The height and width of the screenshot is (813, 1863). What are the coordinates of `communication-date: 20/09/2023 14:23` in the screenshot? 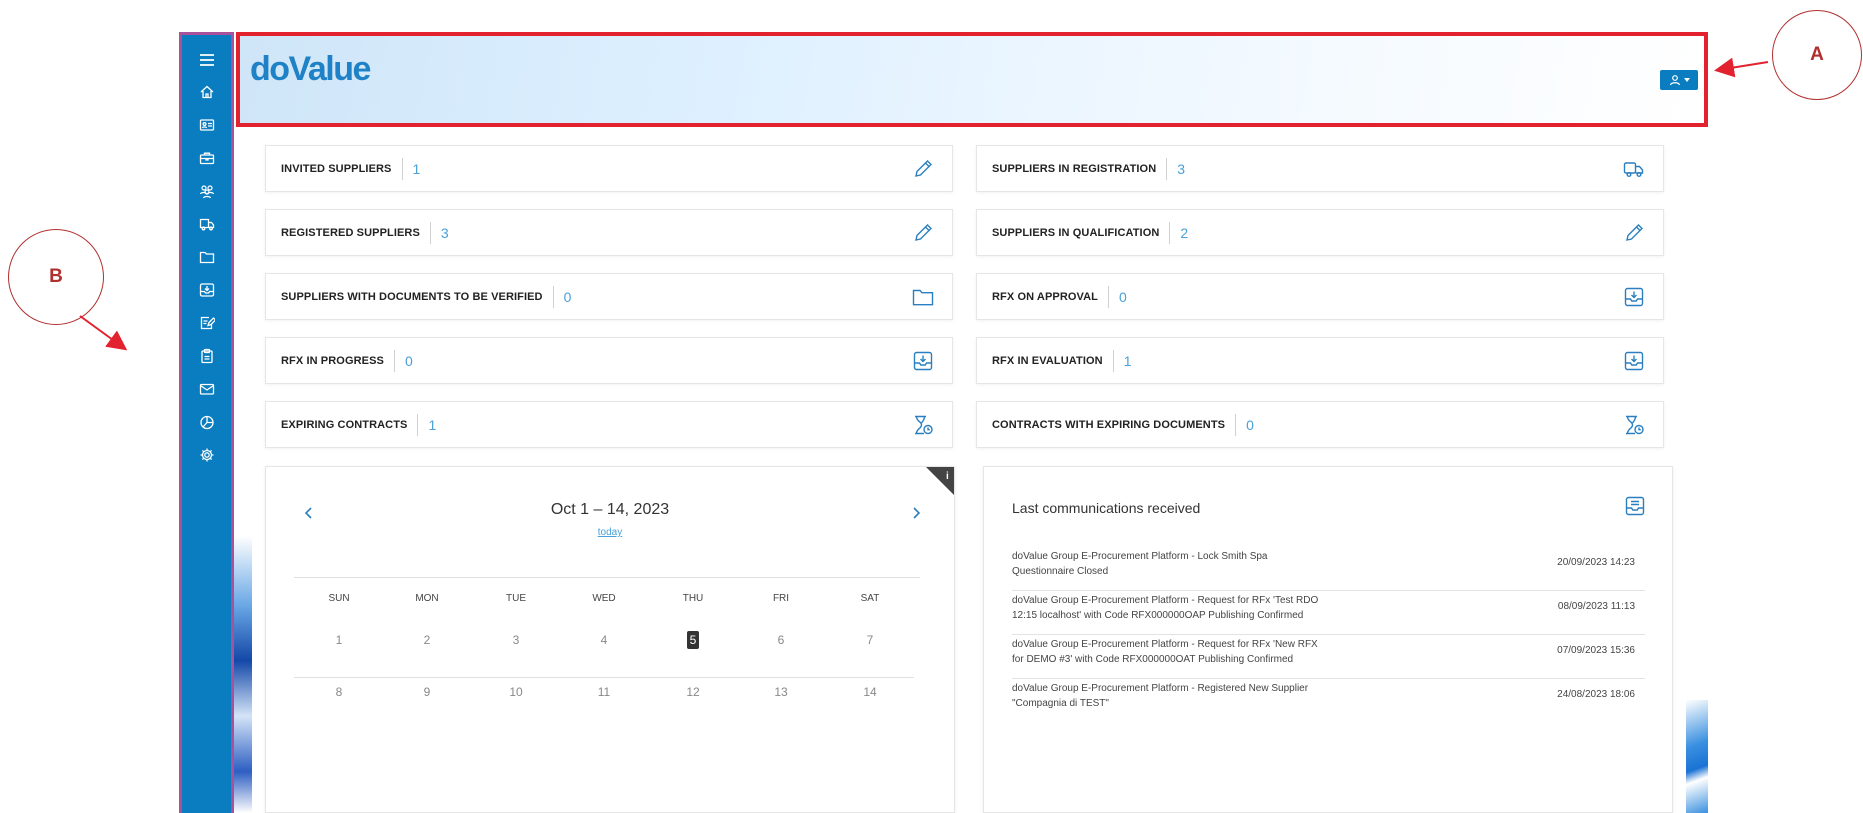 It's located at (1596, 562).